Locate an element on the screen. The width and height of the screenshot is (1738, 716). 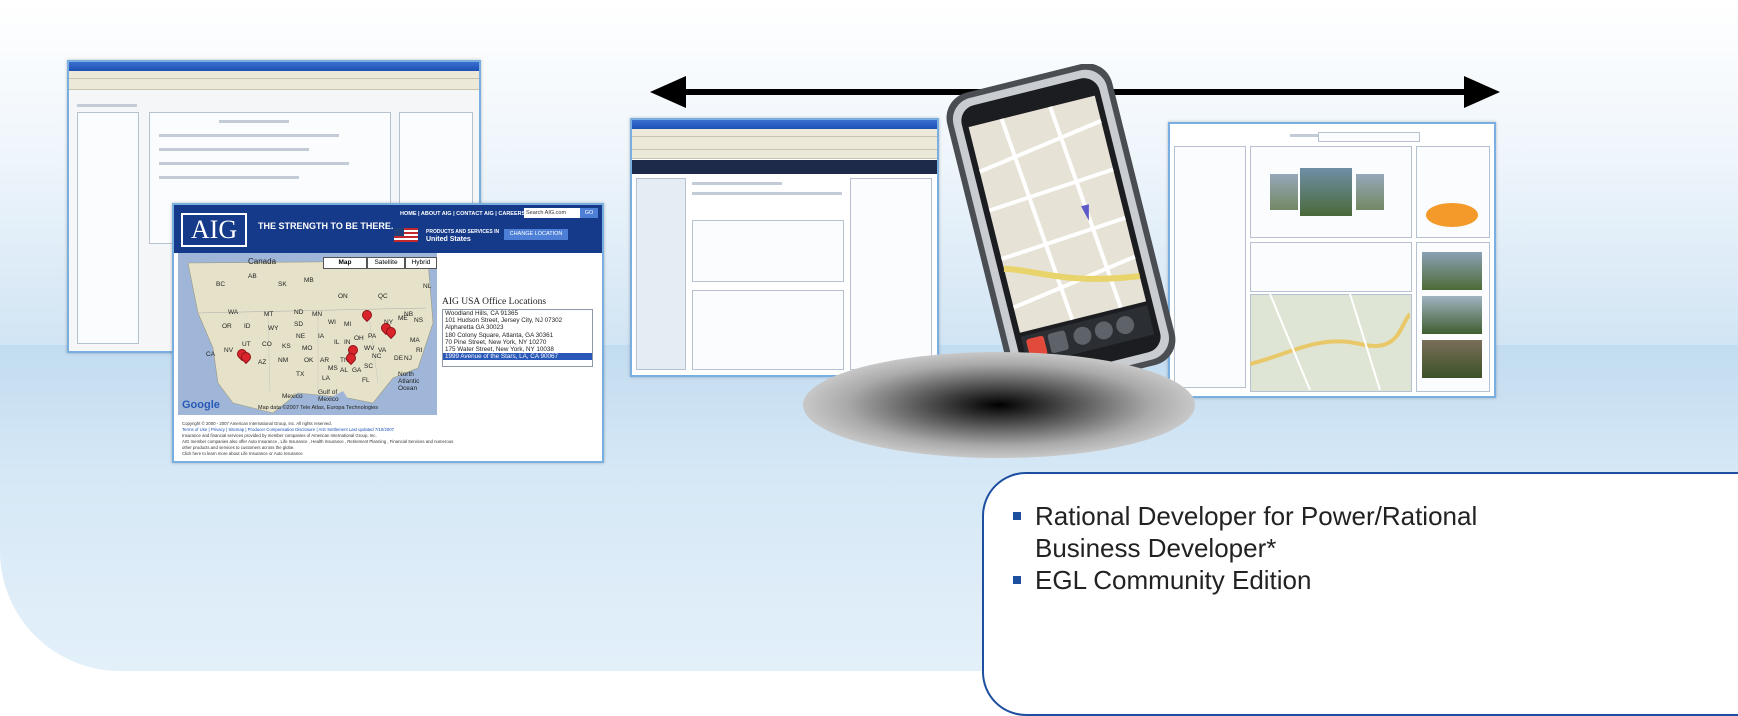
office-item: 180 Colony Square, Atlanta, GA 30361 is located at coordinates (517, 335).